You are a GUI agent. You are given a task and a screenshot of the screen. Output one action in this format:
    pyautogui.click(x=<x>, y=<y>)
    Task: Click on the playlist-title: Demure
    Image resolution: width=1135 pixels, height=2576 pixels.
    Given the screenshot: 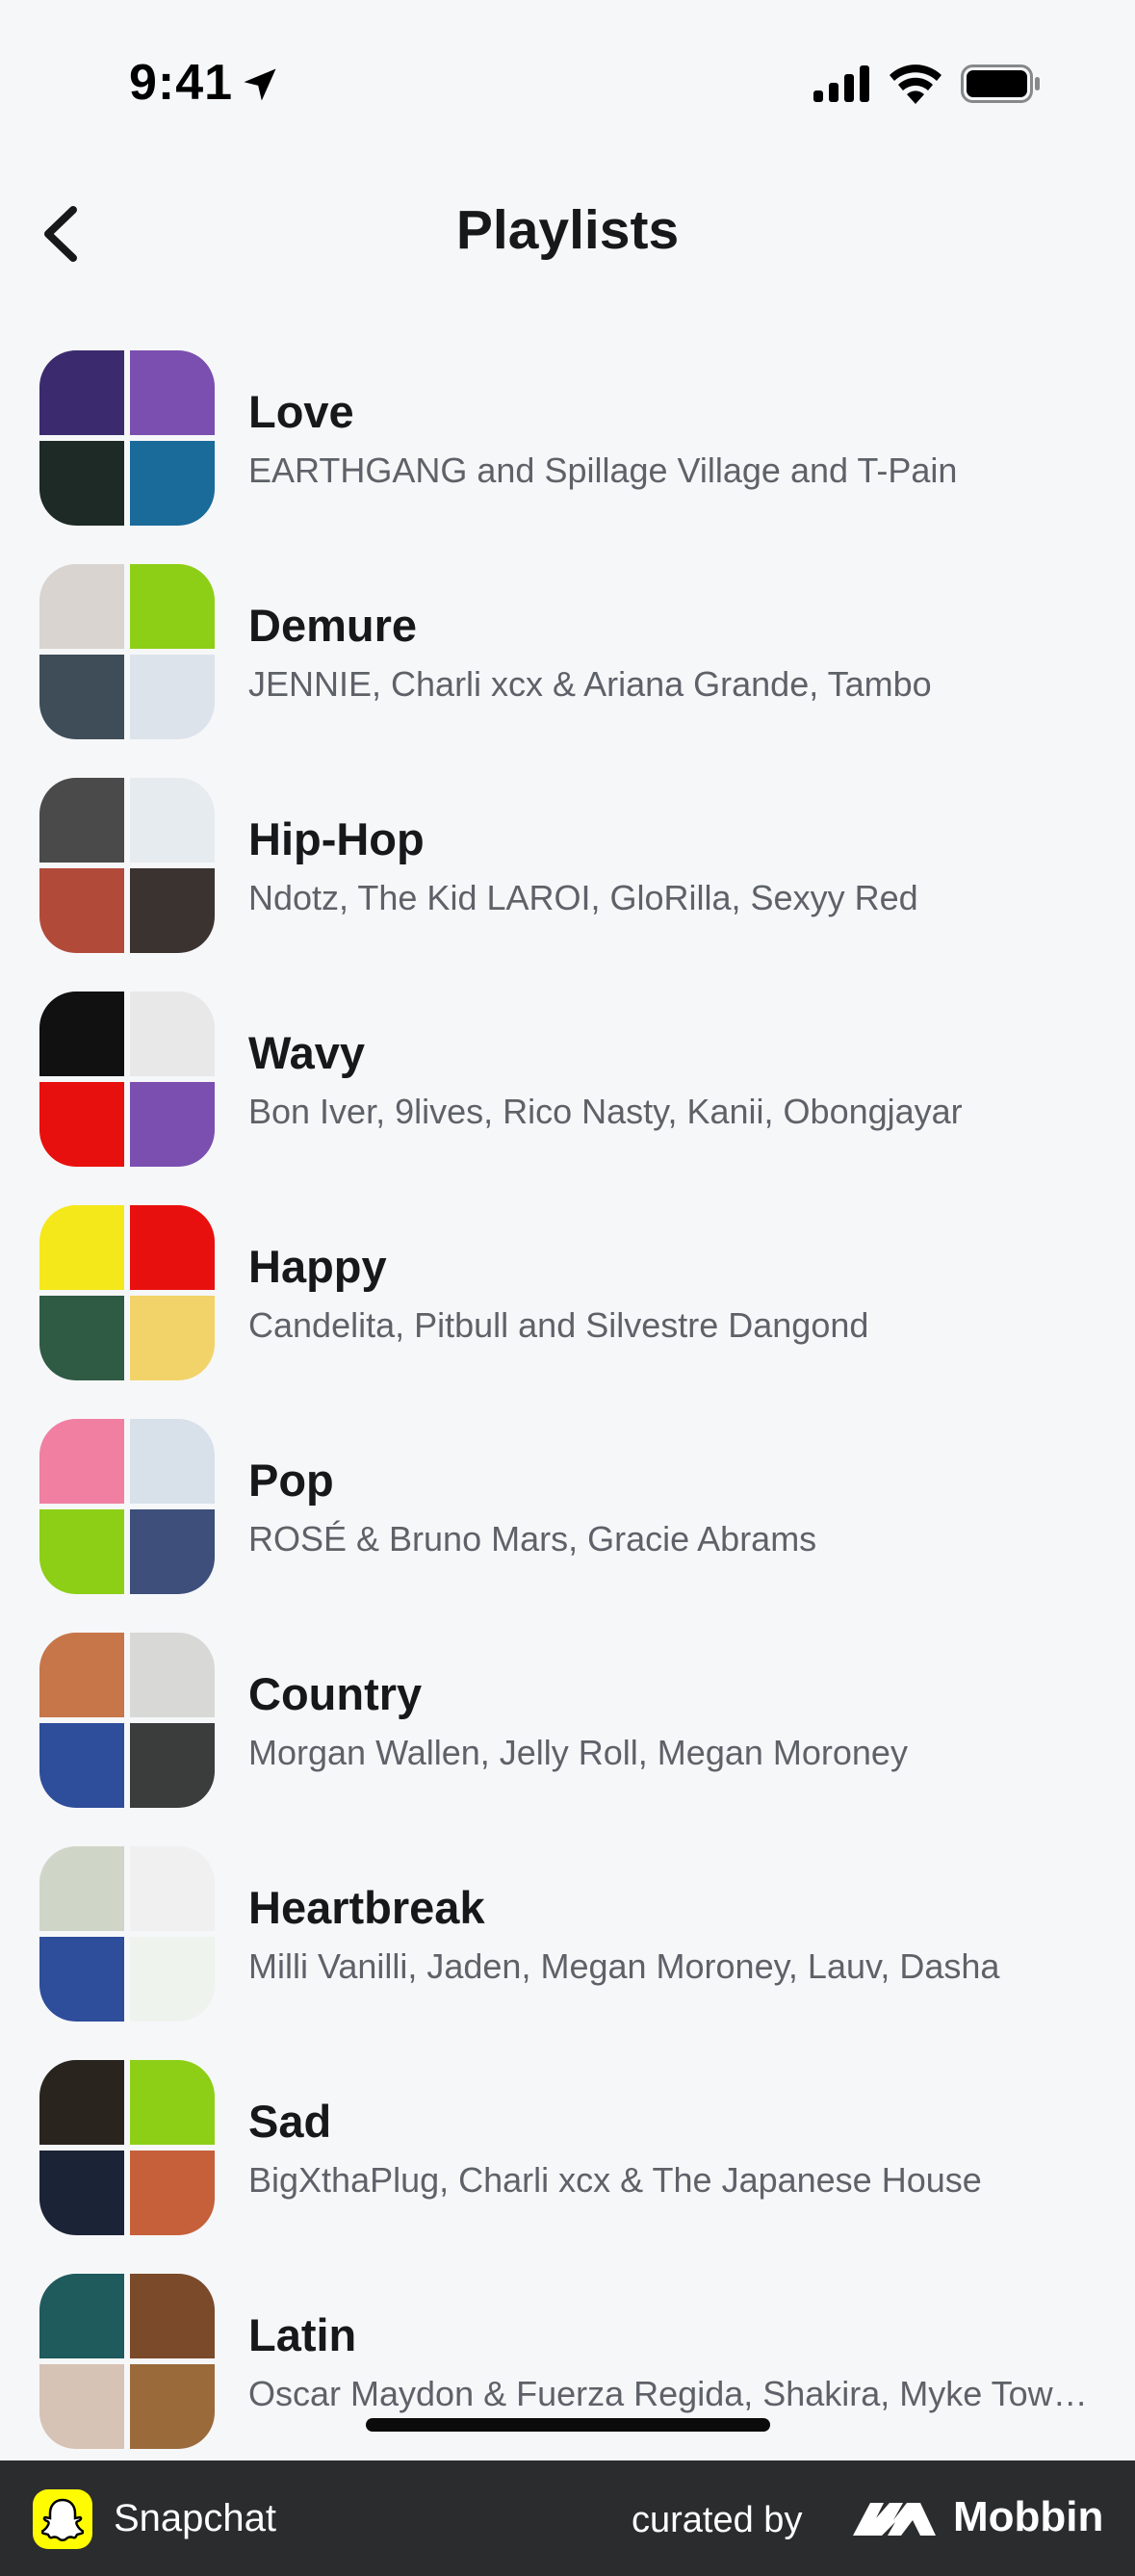 What is the action you would take?
    pyautogui.click(x=333, y=626)
    